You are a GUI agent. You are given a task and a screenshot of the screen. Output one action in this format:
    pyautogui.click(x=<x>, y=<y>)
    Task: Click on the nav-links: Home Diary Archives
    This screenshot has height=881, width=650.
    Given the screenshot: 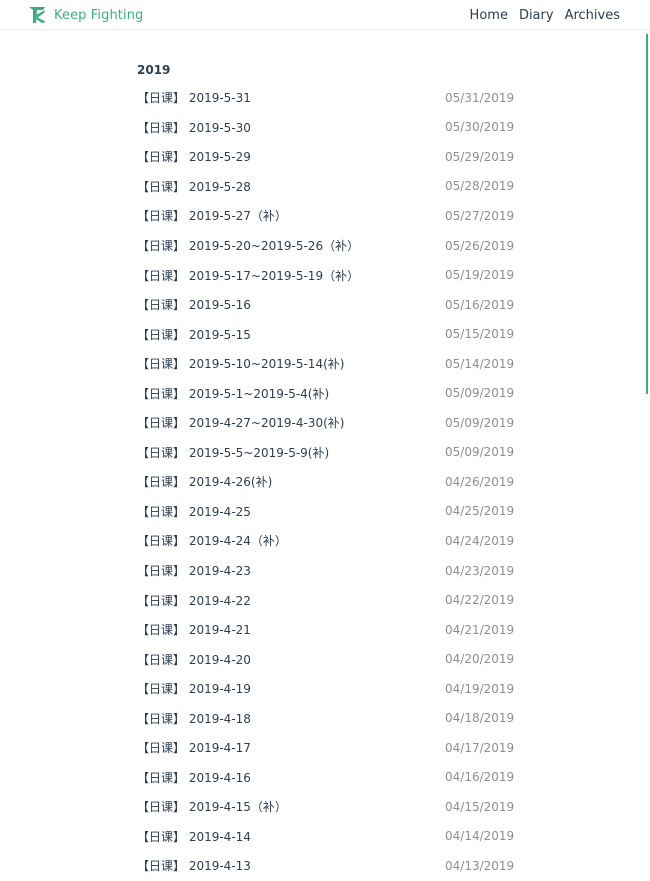 What is the action you would take?
    pyautogui.click(x=539, y=15)
    